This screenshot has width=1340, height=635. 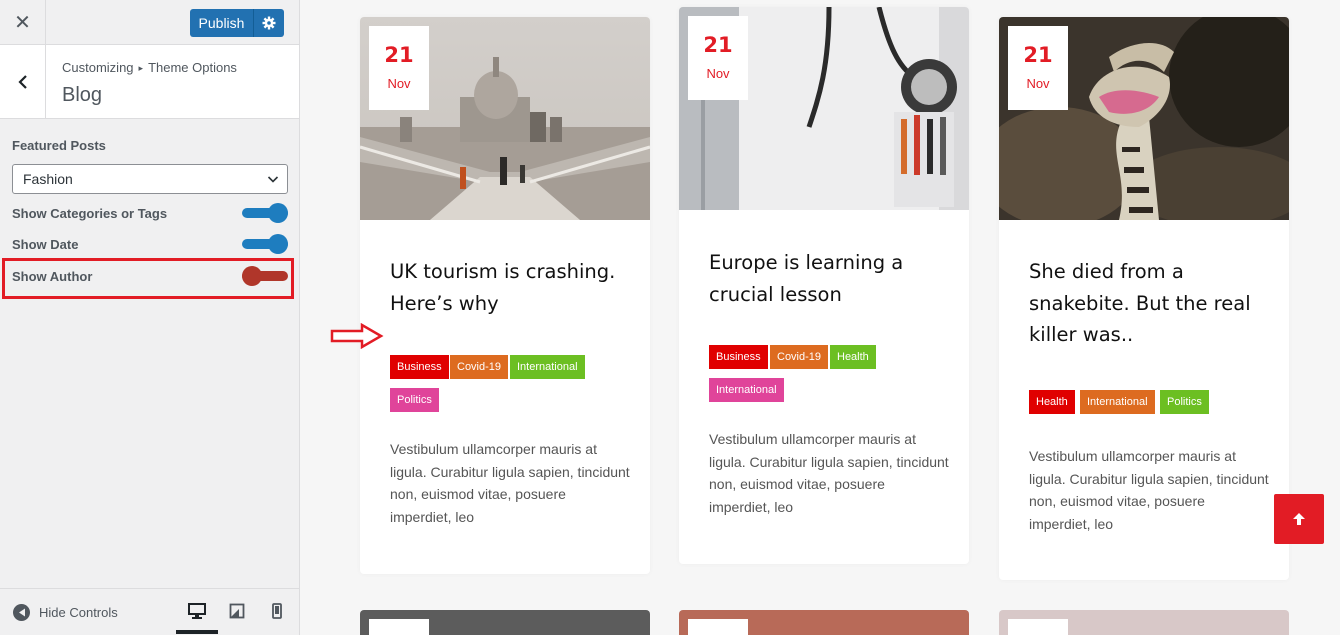 I want to click on hide-controls-label: Hide Controls, so click(x=78, y=612).